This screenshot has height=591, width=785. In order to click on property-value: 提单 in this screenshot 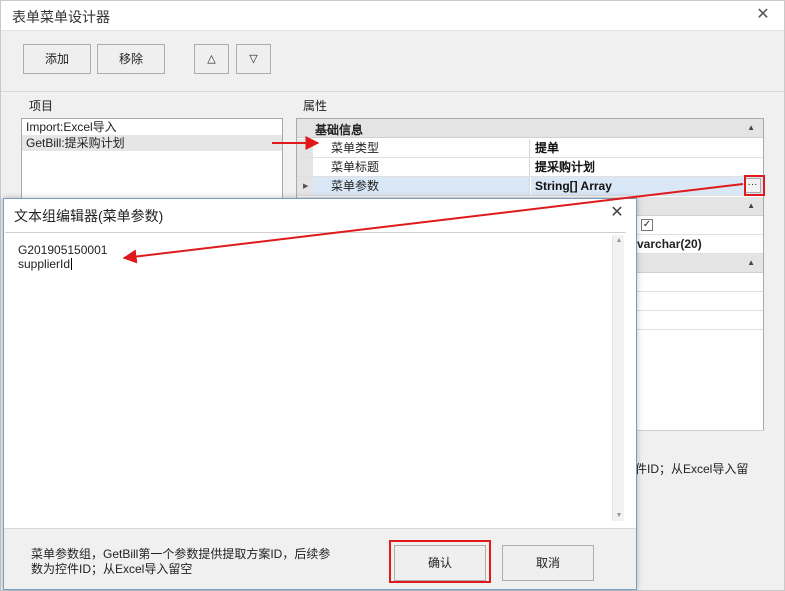, I will do `click(647, 148)`.